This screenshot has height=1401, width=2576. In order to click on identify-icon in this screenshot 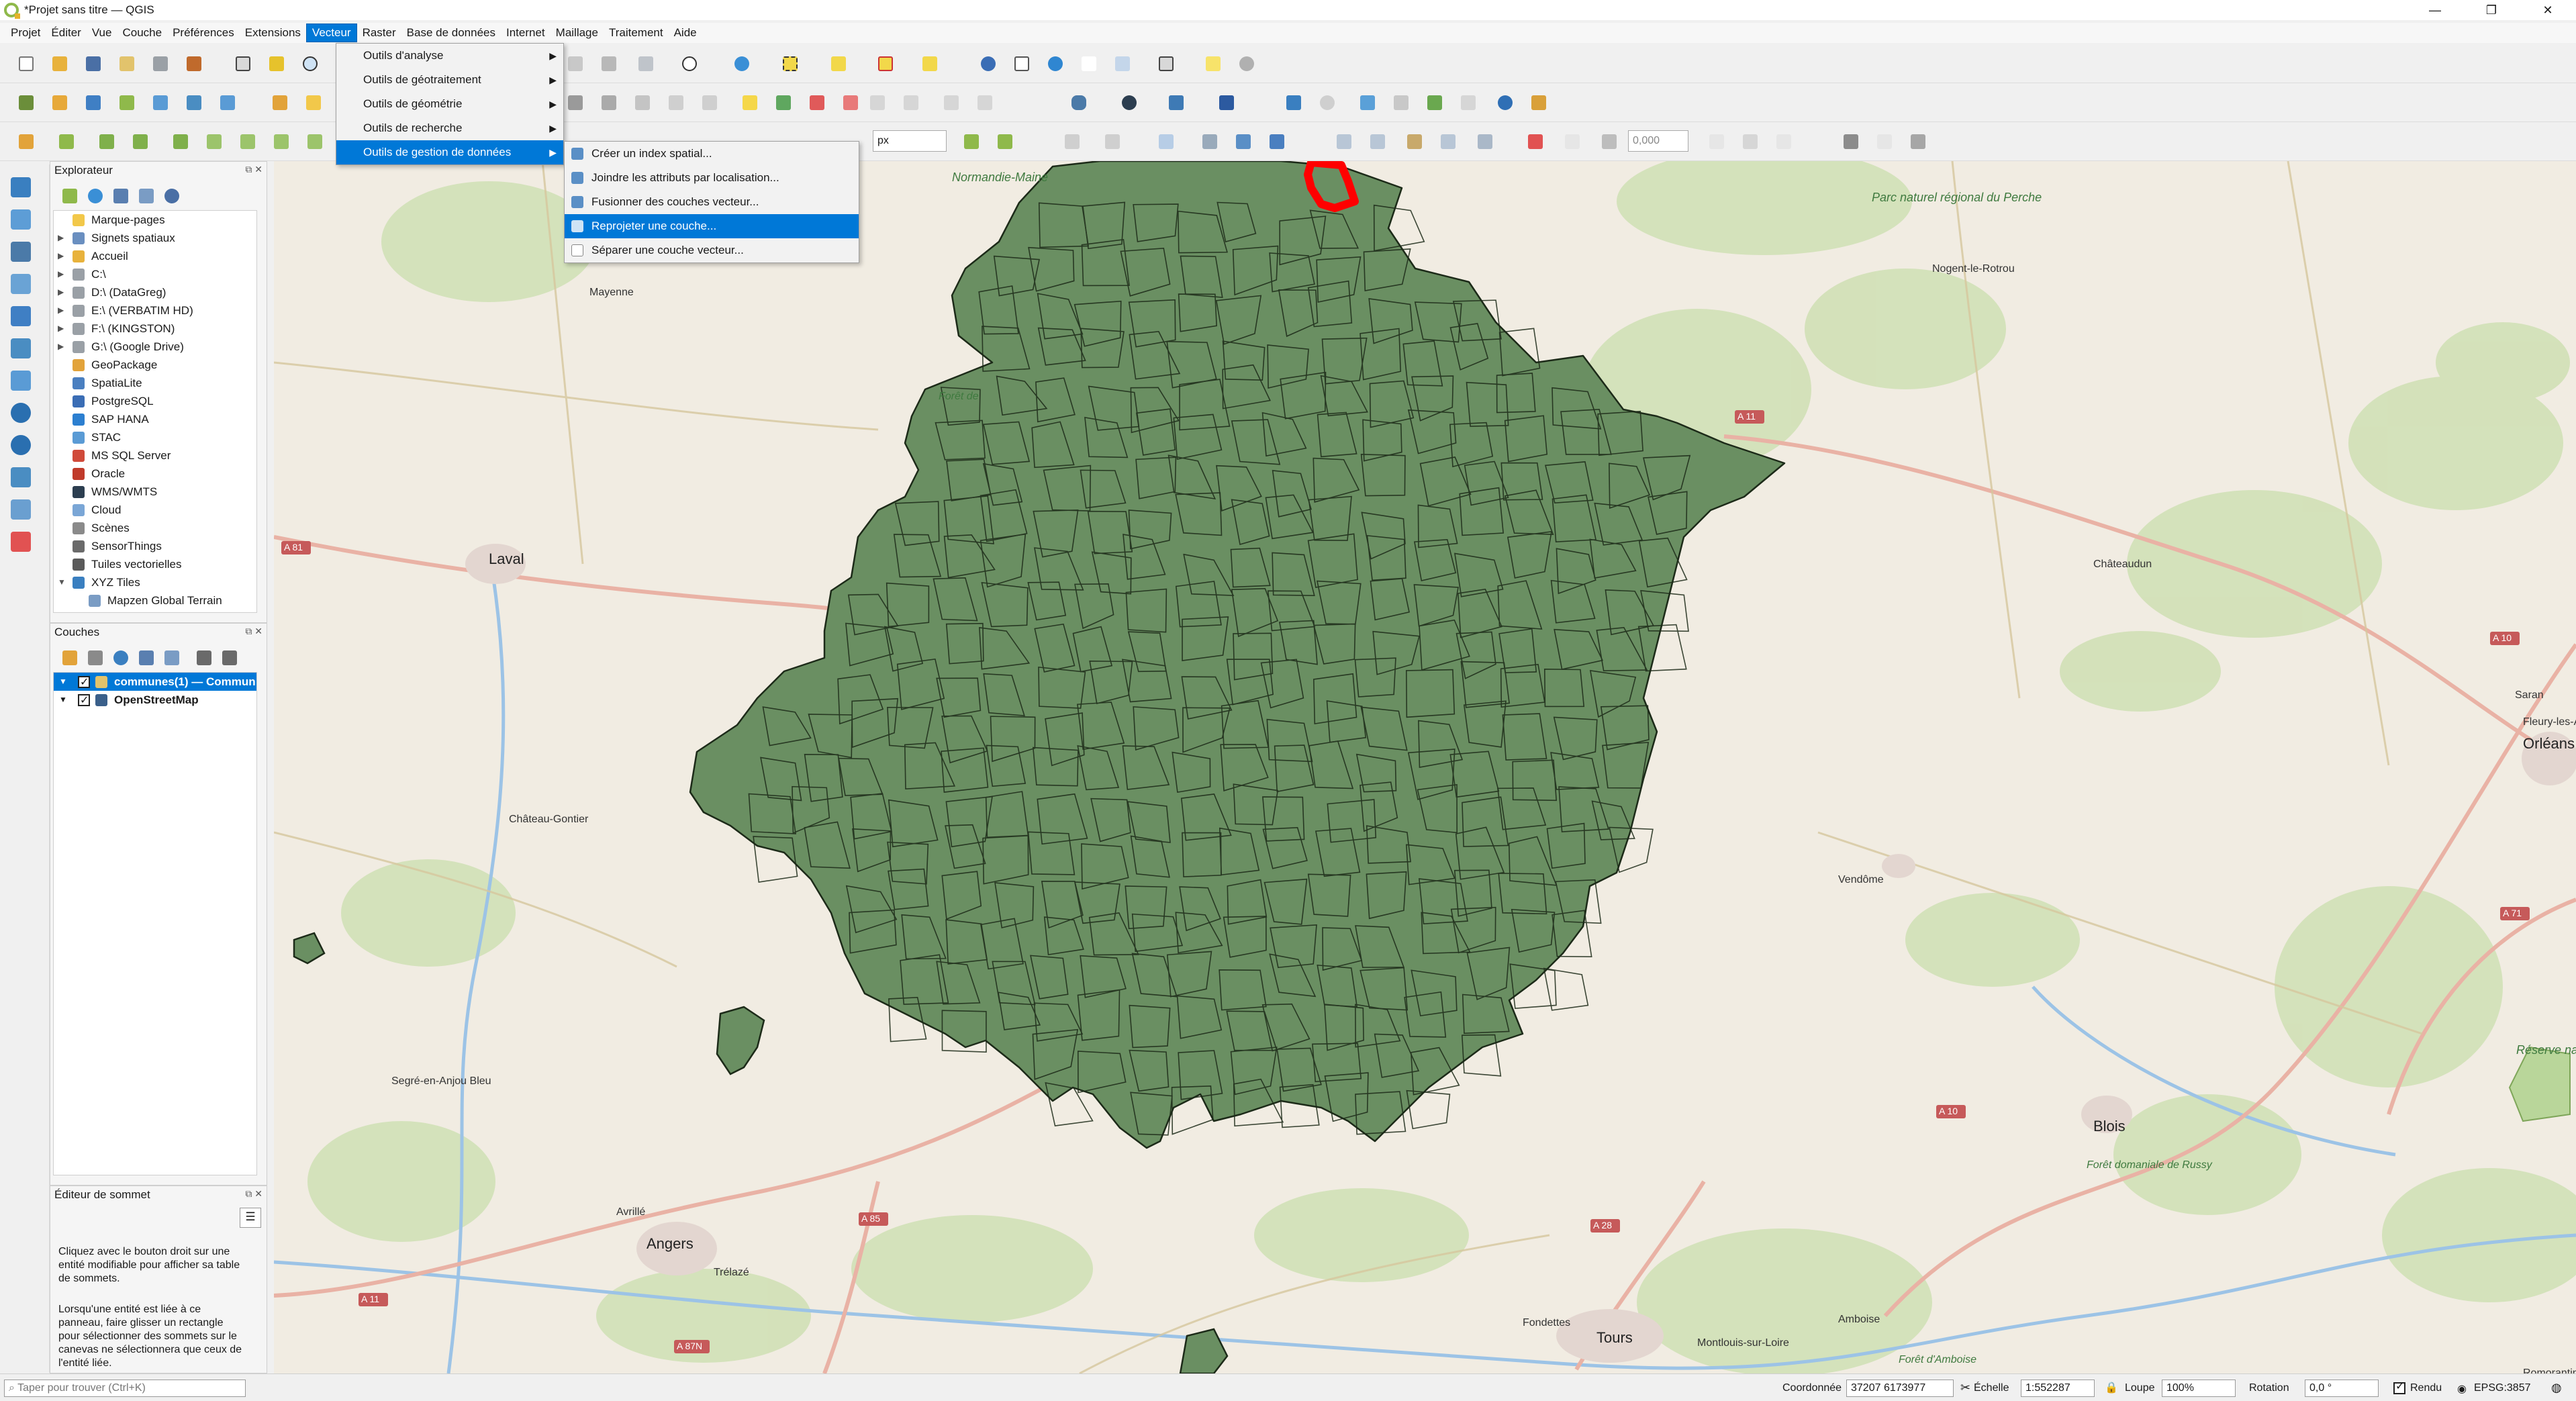, I will do `click(989, 64)`.